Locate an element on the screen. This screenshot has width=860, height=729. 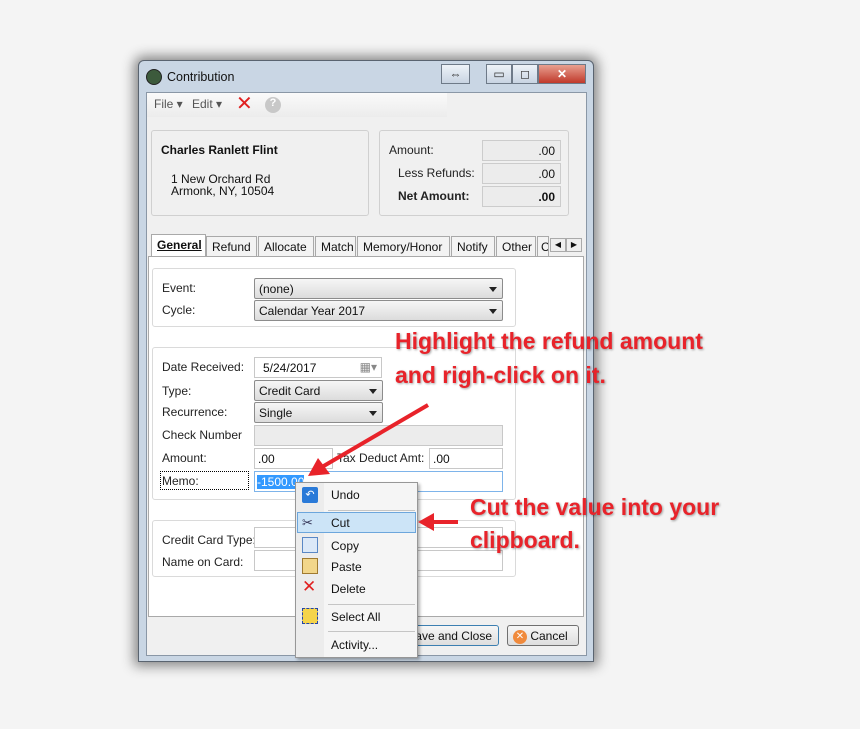
arrow-to-cut-icon is located at coordinates (438, 522).